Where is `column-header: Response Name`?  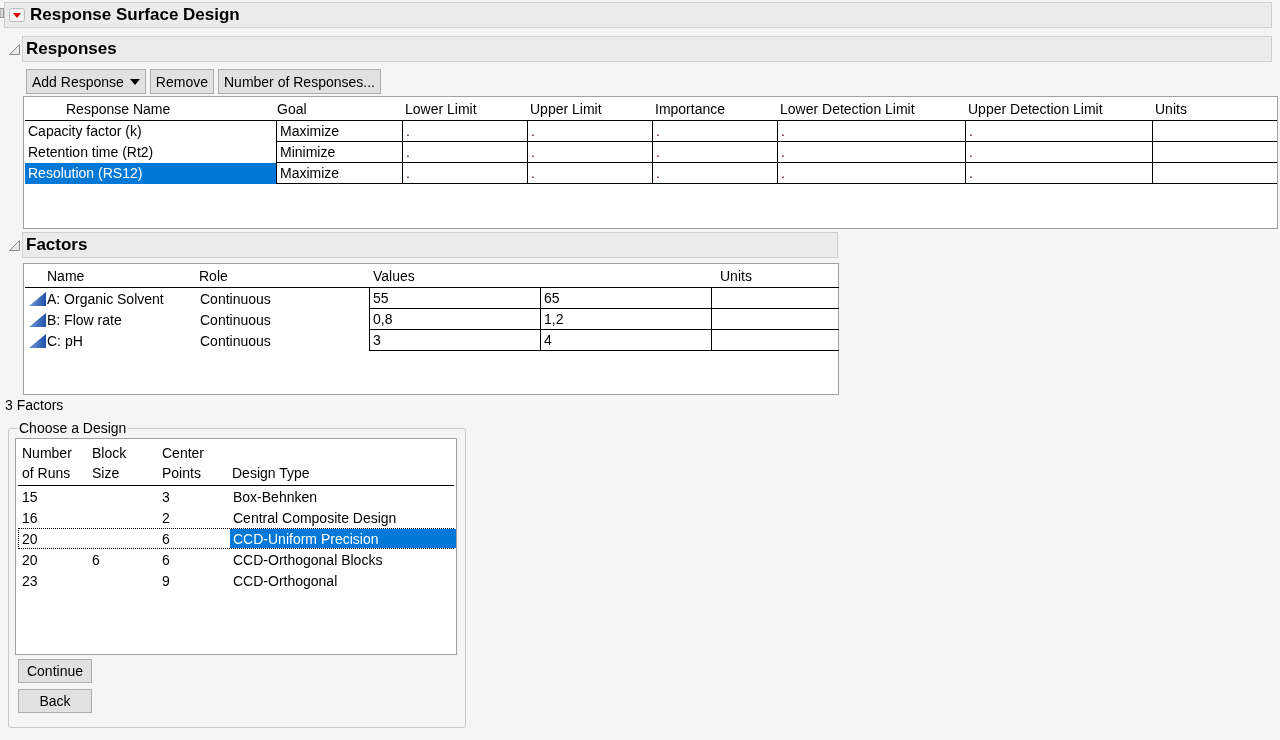 column-header: Response Name is located at coordinates (118, 109).